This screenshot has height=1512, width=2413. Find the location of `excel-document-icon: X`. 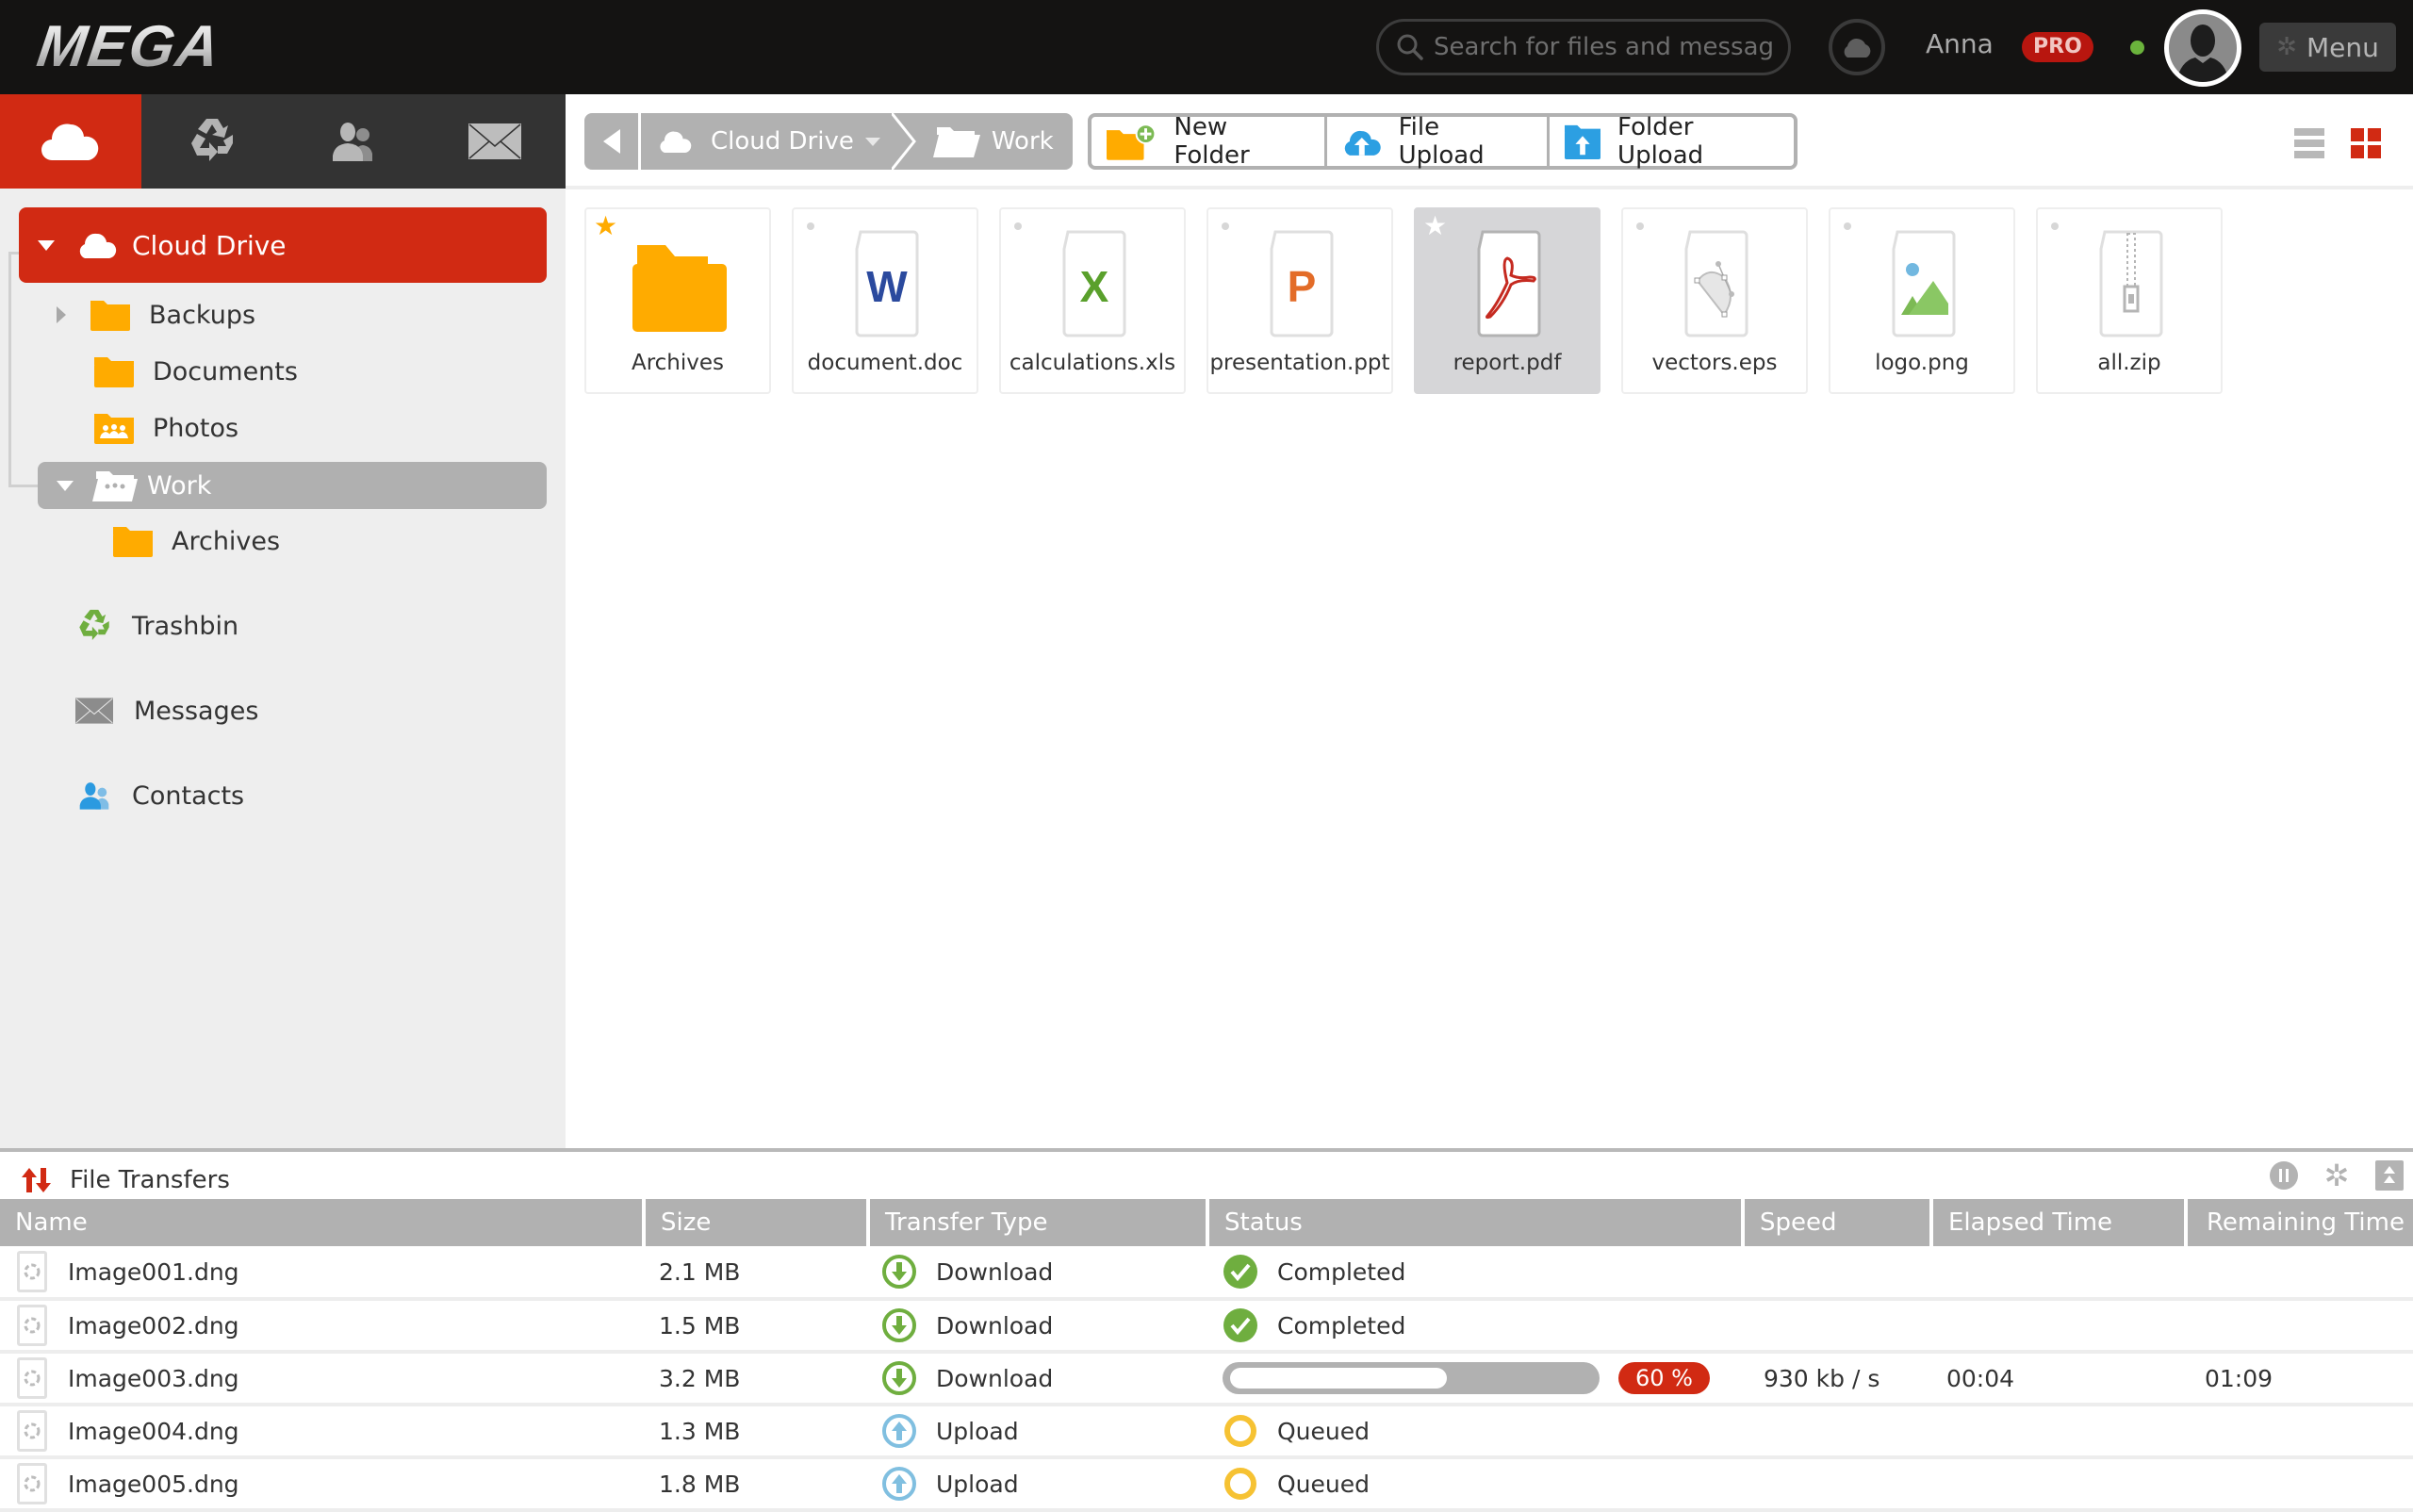

excel-document-icon: X is located at coordinates (1094, 283).